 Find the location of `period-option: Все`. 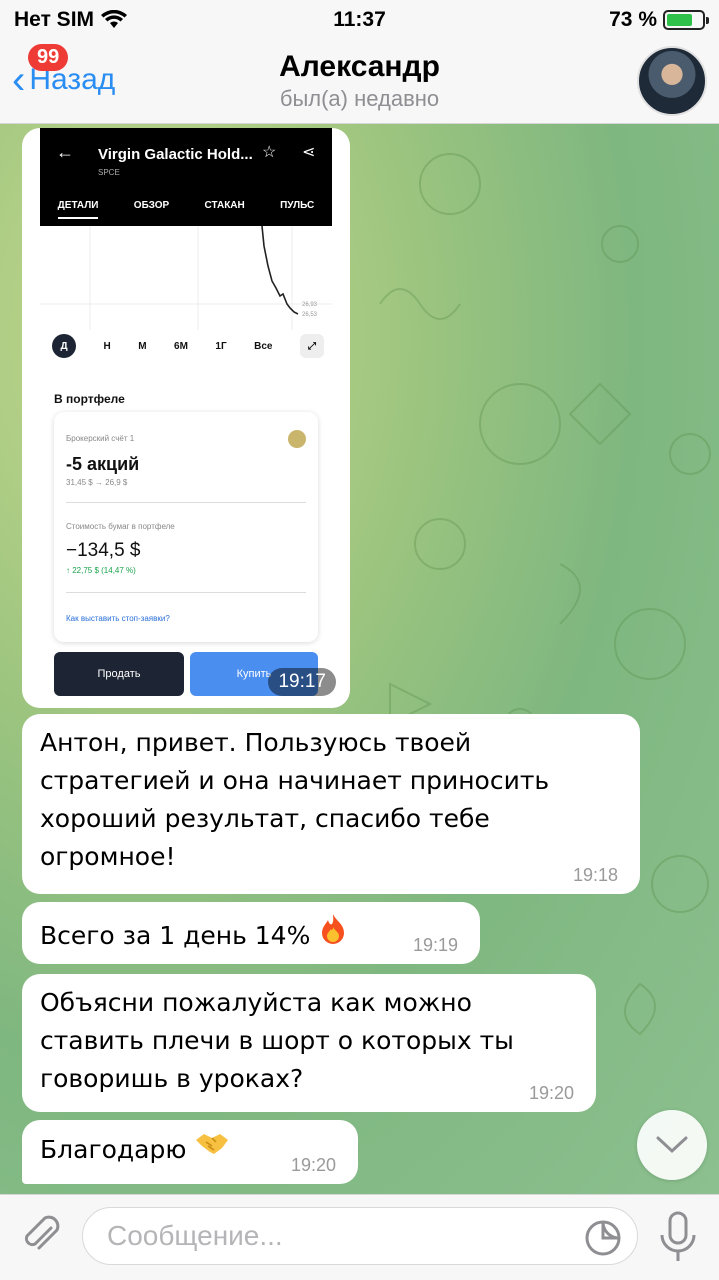

period-option: Все is located at coordinates (263, 346).